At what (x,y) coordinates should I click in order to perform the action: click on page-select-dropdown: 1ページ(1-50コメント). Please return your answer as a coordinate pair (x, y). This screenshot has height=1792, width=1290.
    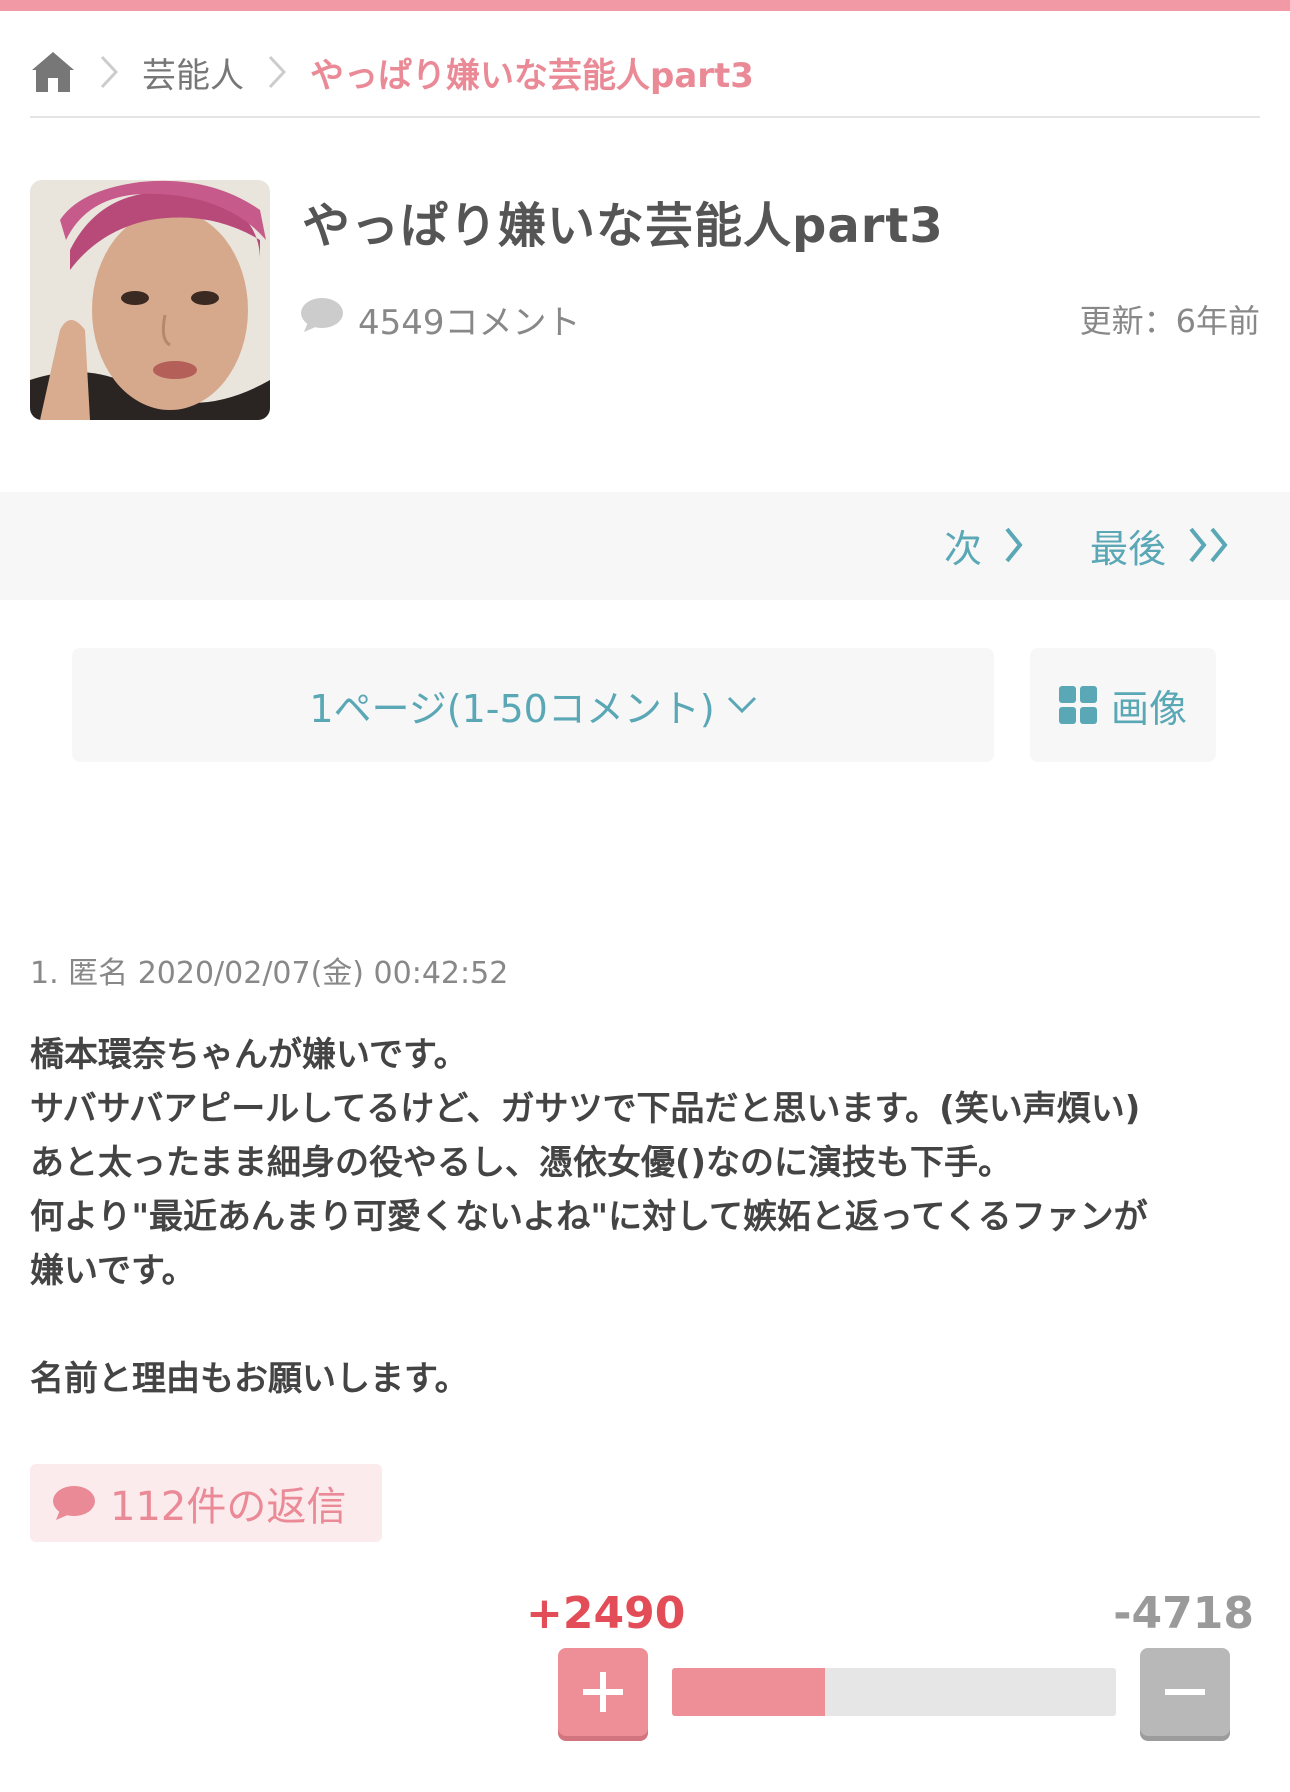
    Looking at the image, I should click on (533, 705).